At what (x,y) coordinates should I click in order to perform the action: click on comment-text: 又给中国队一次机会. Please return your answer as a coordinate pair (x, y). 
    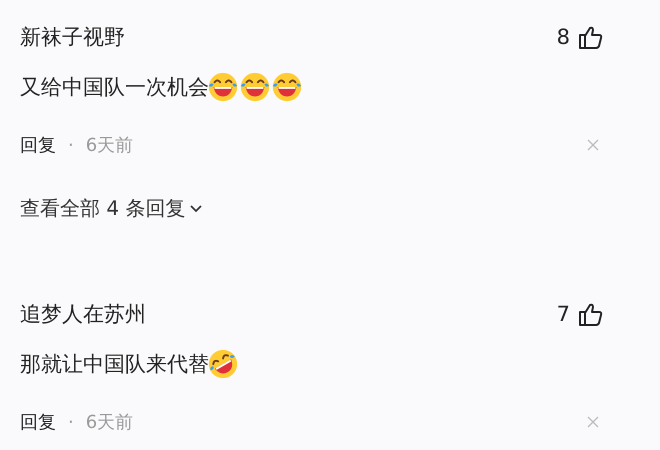
    Looking at the image, I should click on (114, 87).